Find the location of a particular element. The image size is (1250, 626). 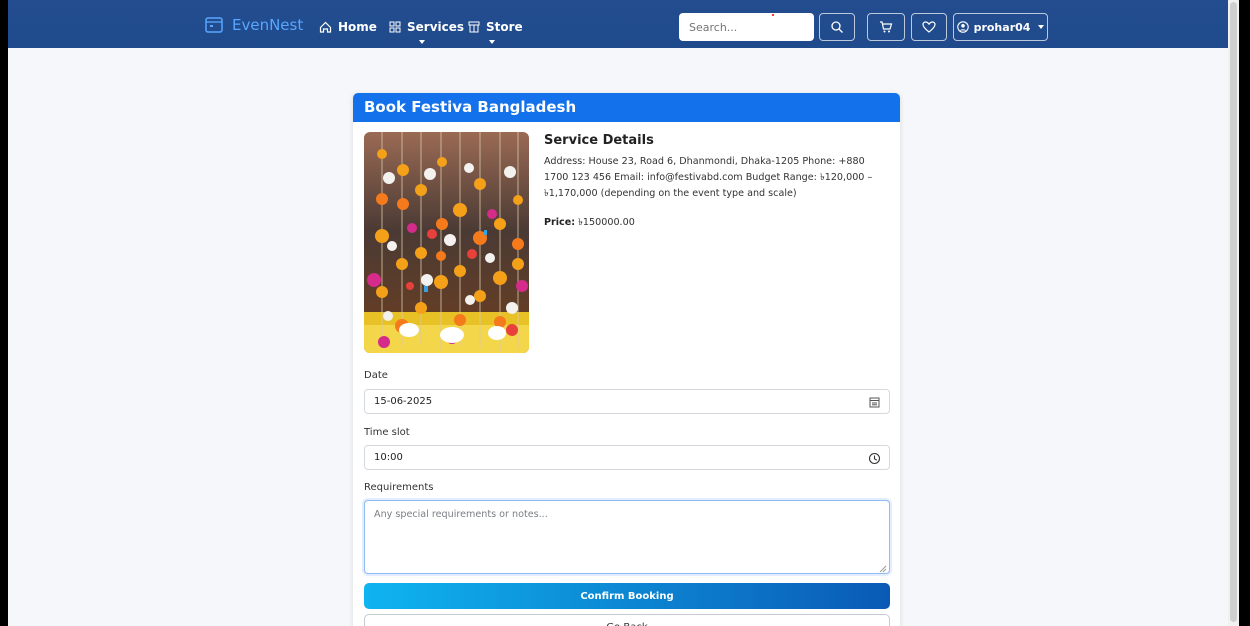

scrollbar-thumb is located at coordinates (1233, 312).